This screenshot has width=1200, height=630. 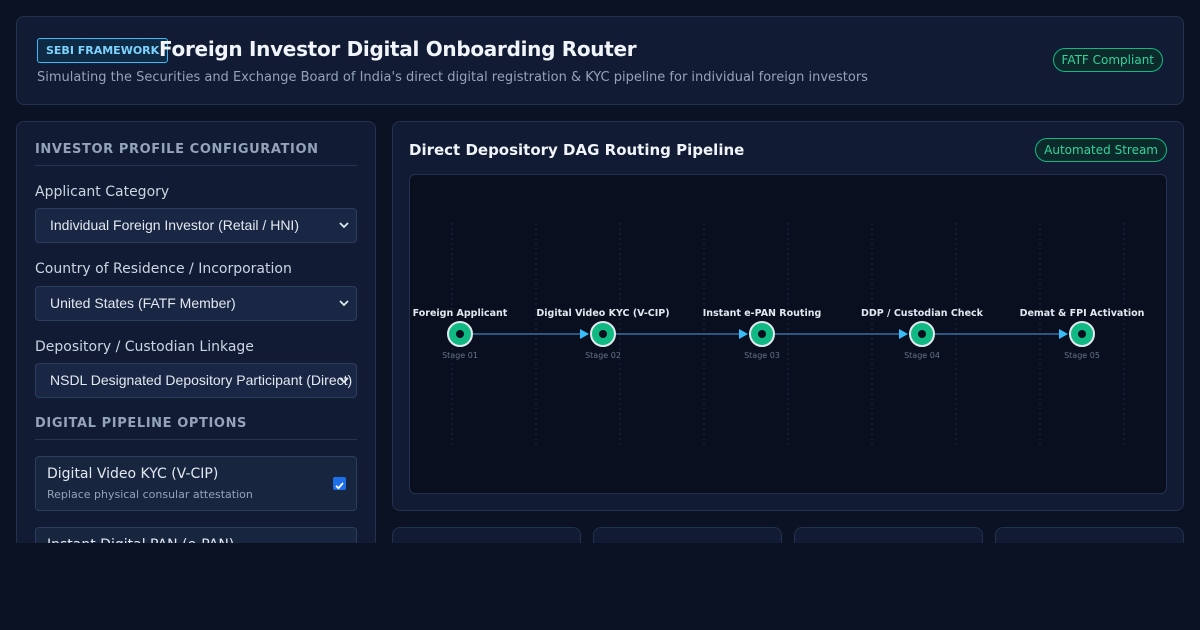 I want to click on country-value: United States (FATF Member), so click(x=143, y=303).